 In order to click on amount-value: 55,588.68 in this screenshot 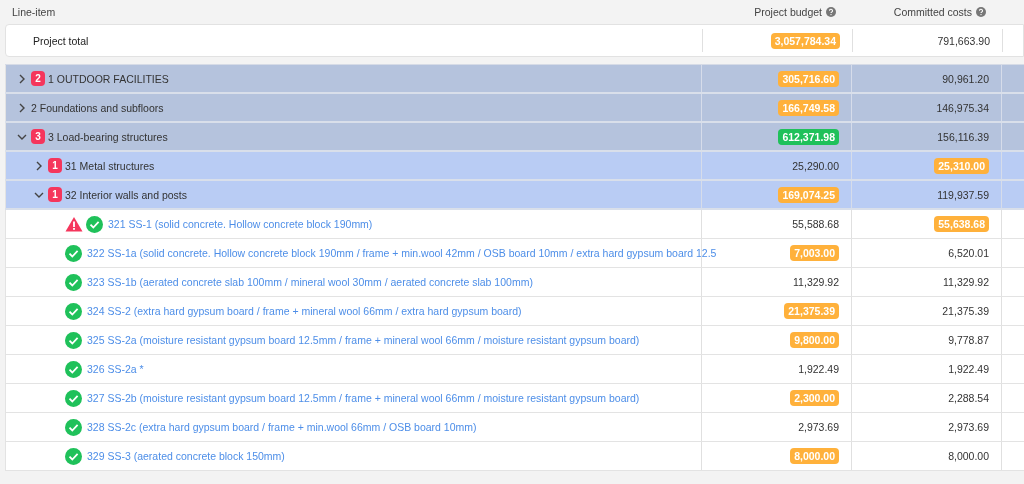, I will do `click(815, 224)`.